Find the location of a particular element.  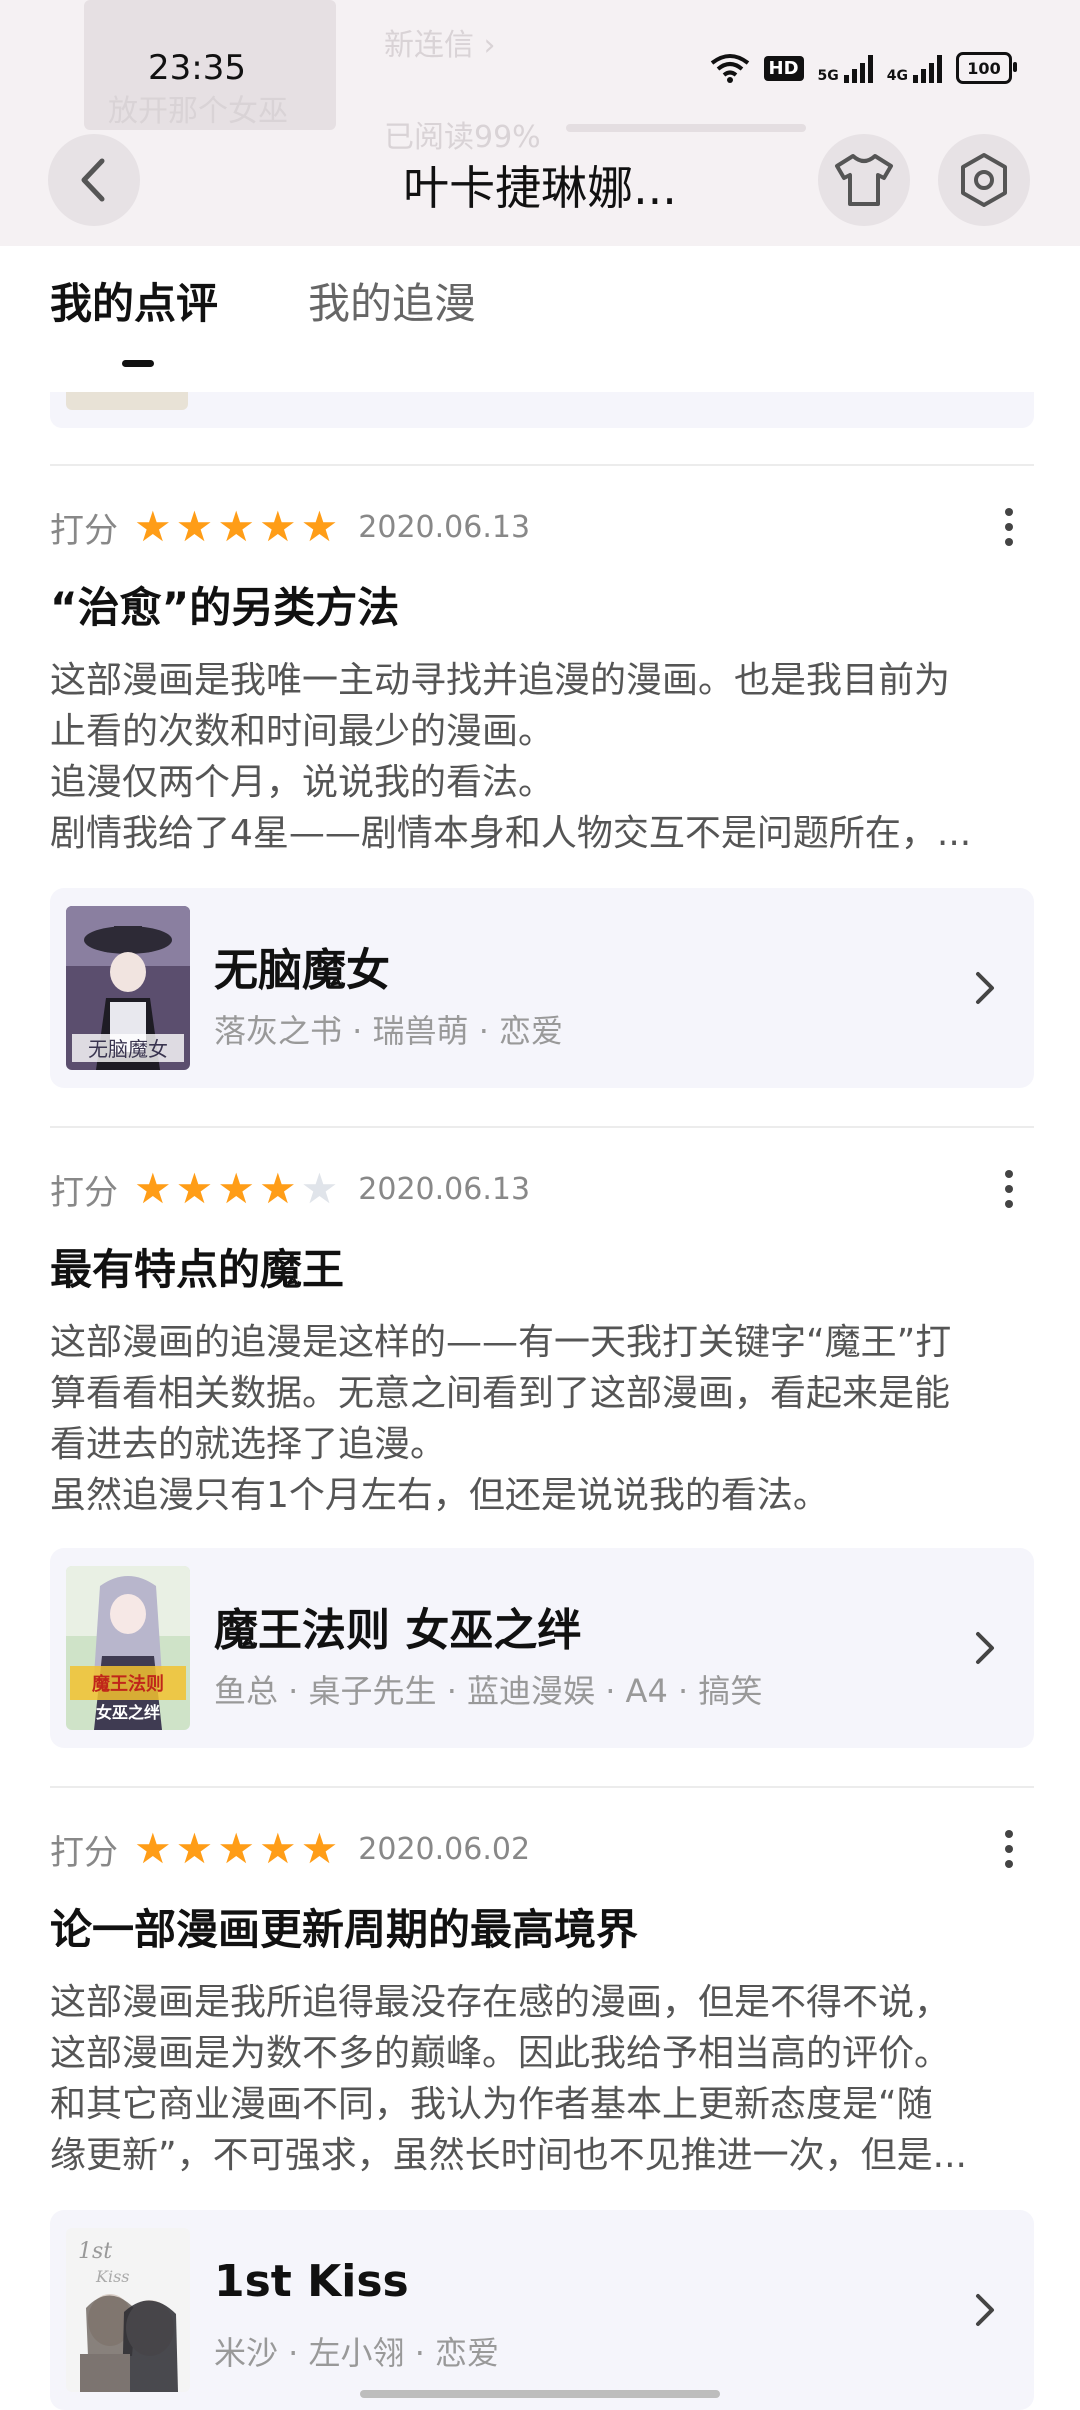

svg-text: 1st is located at coordinates (95, 2251).